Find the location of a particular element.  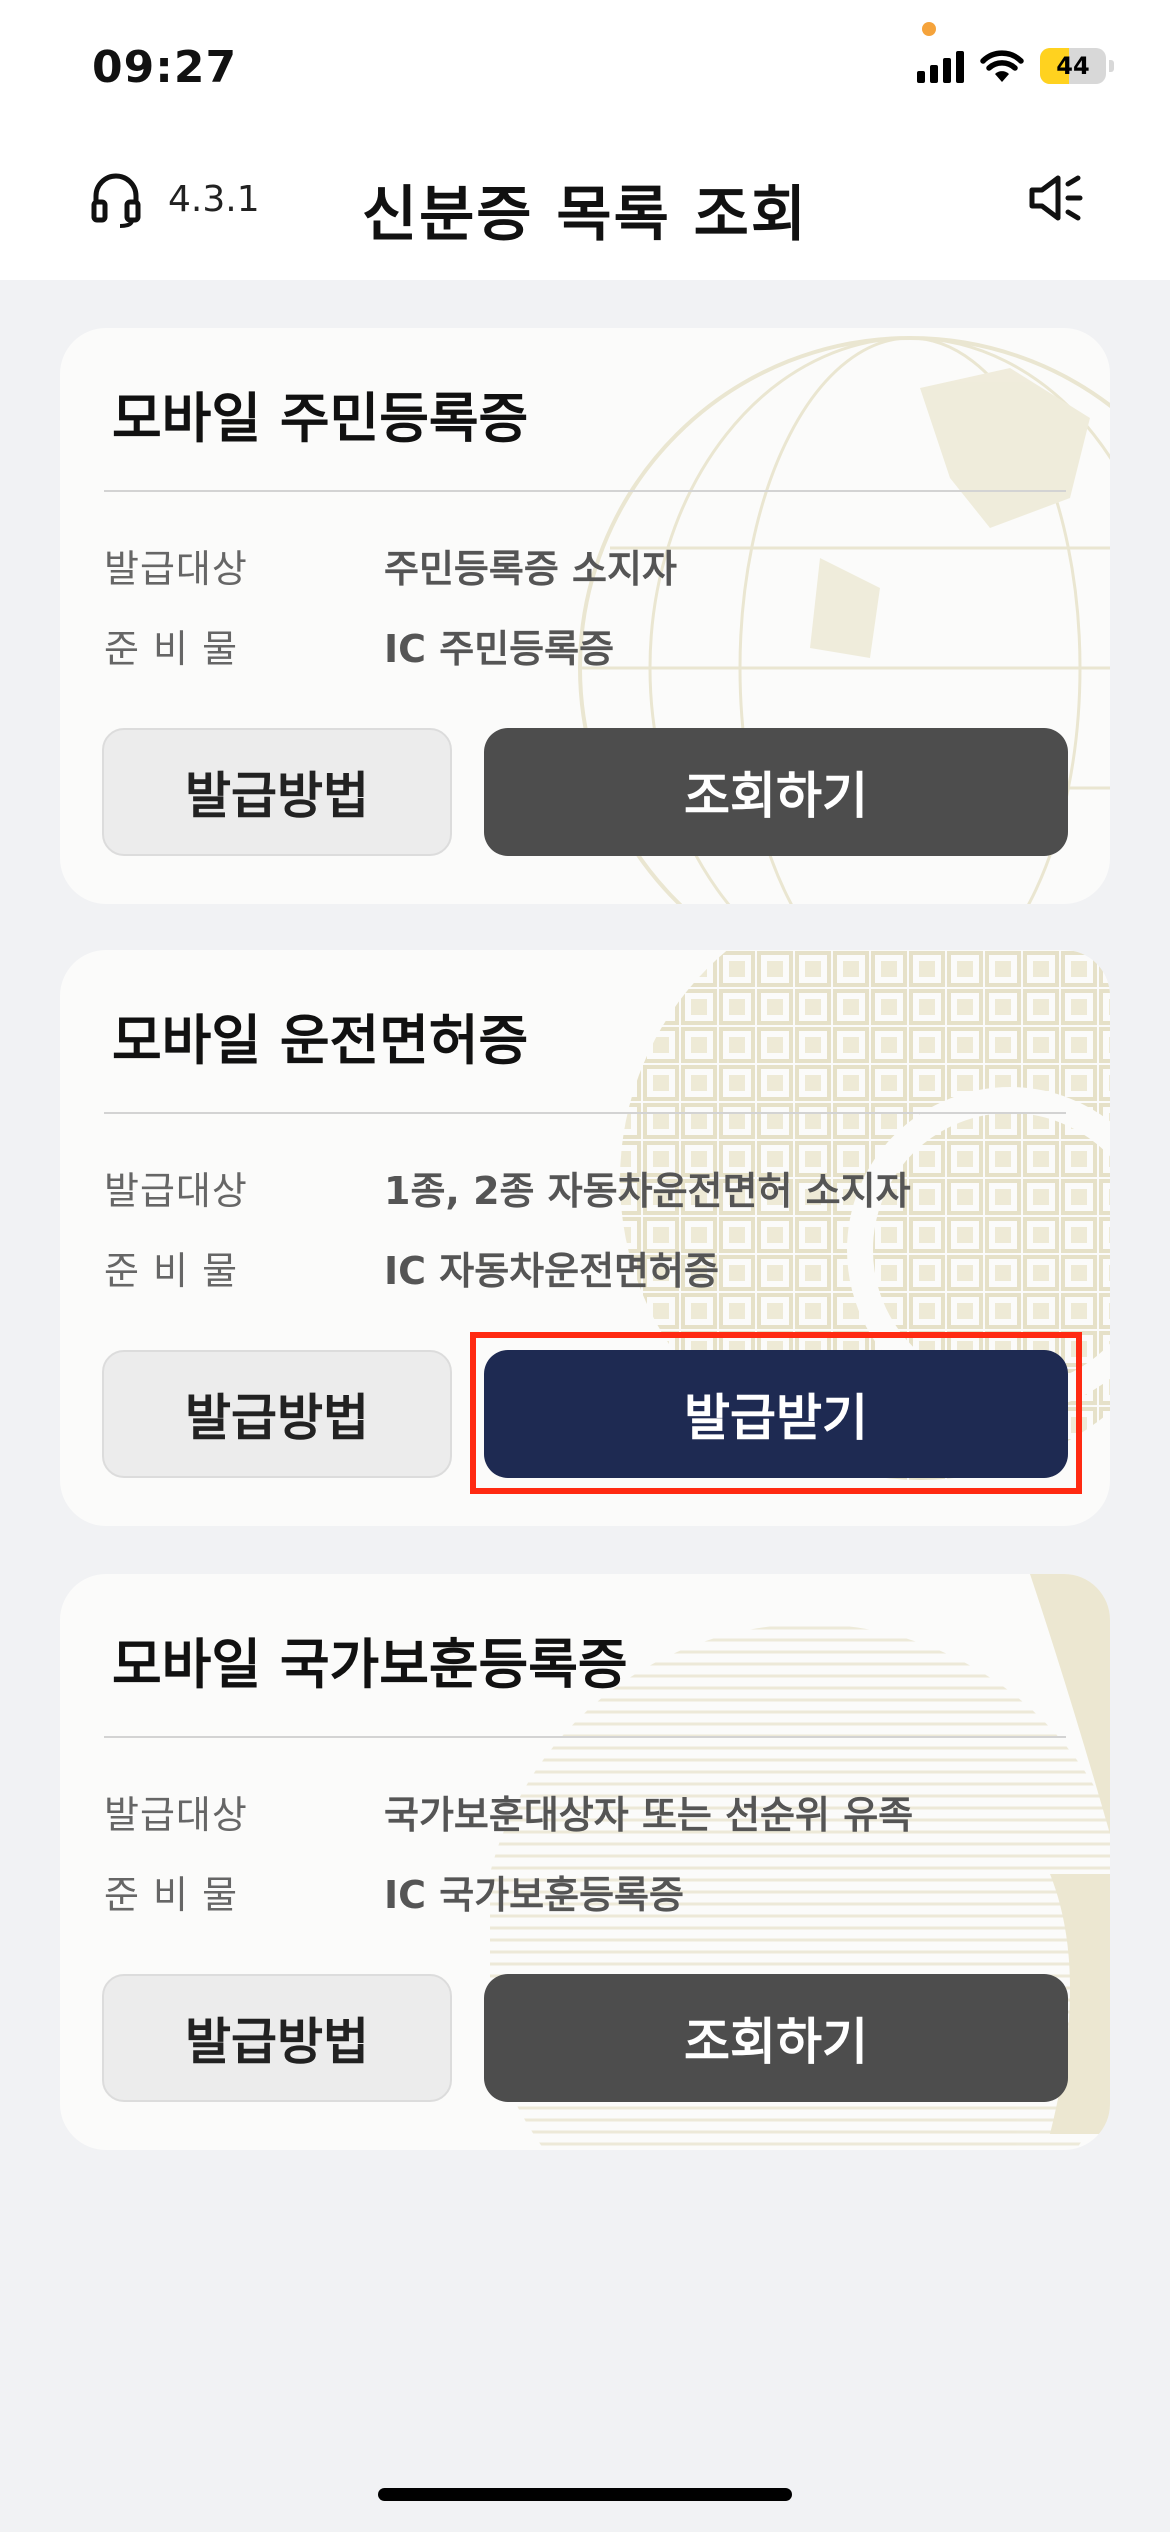

battery-icon: 44 is located at coordinates (1073, 66).